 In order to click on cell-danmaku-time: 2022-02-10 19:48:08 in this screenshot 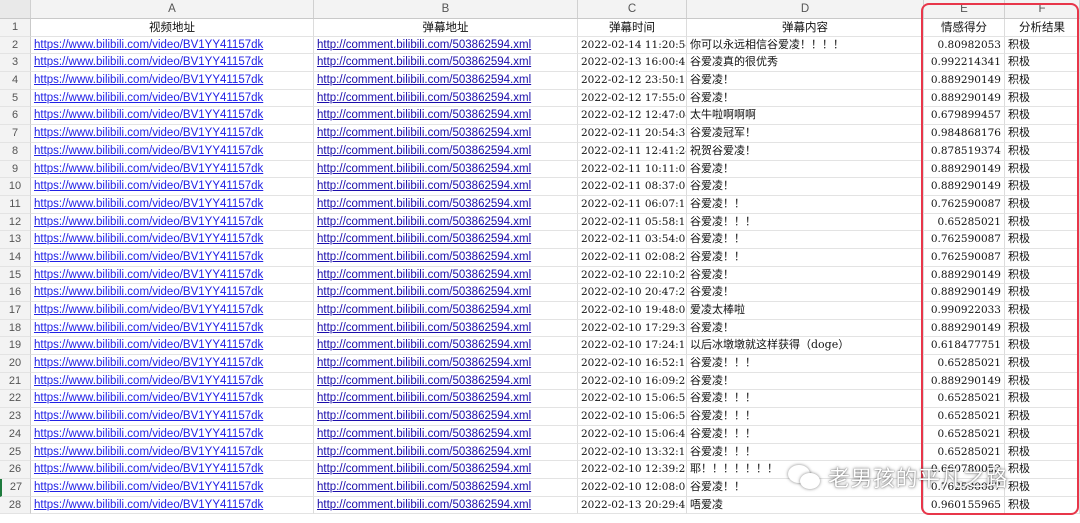, I will do `click(632, 311)`.